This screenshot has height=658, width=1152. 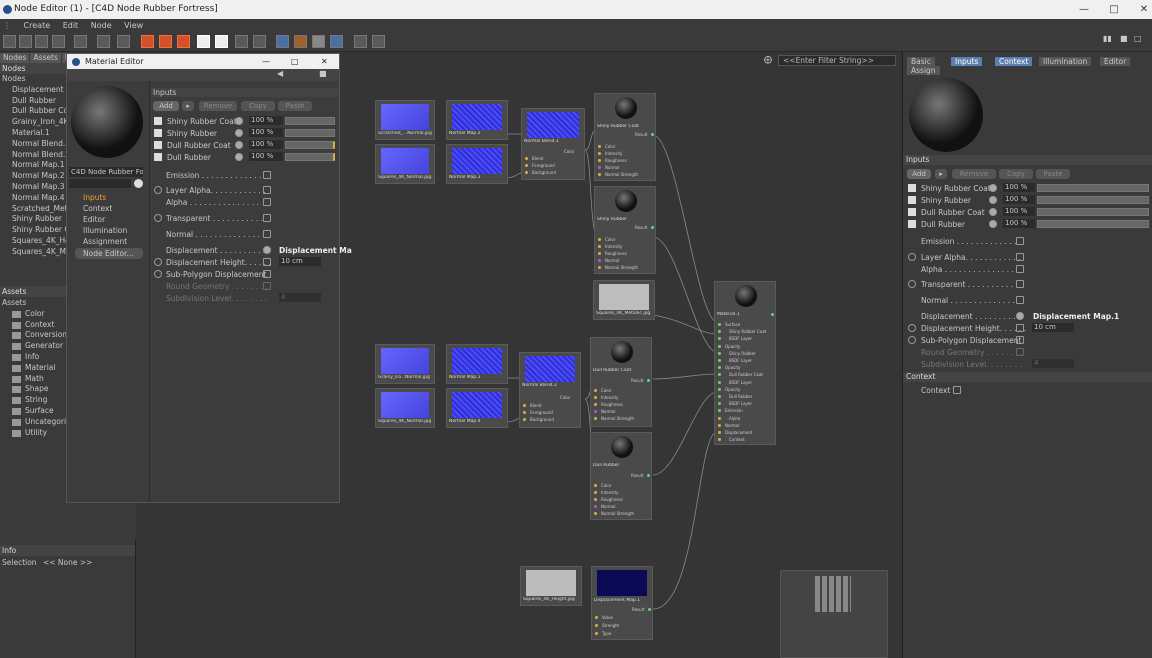 I want to click on add-arrow-button: ▸, so click(x=188, y=106).